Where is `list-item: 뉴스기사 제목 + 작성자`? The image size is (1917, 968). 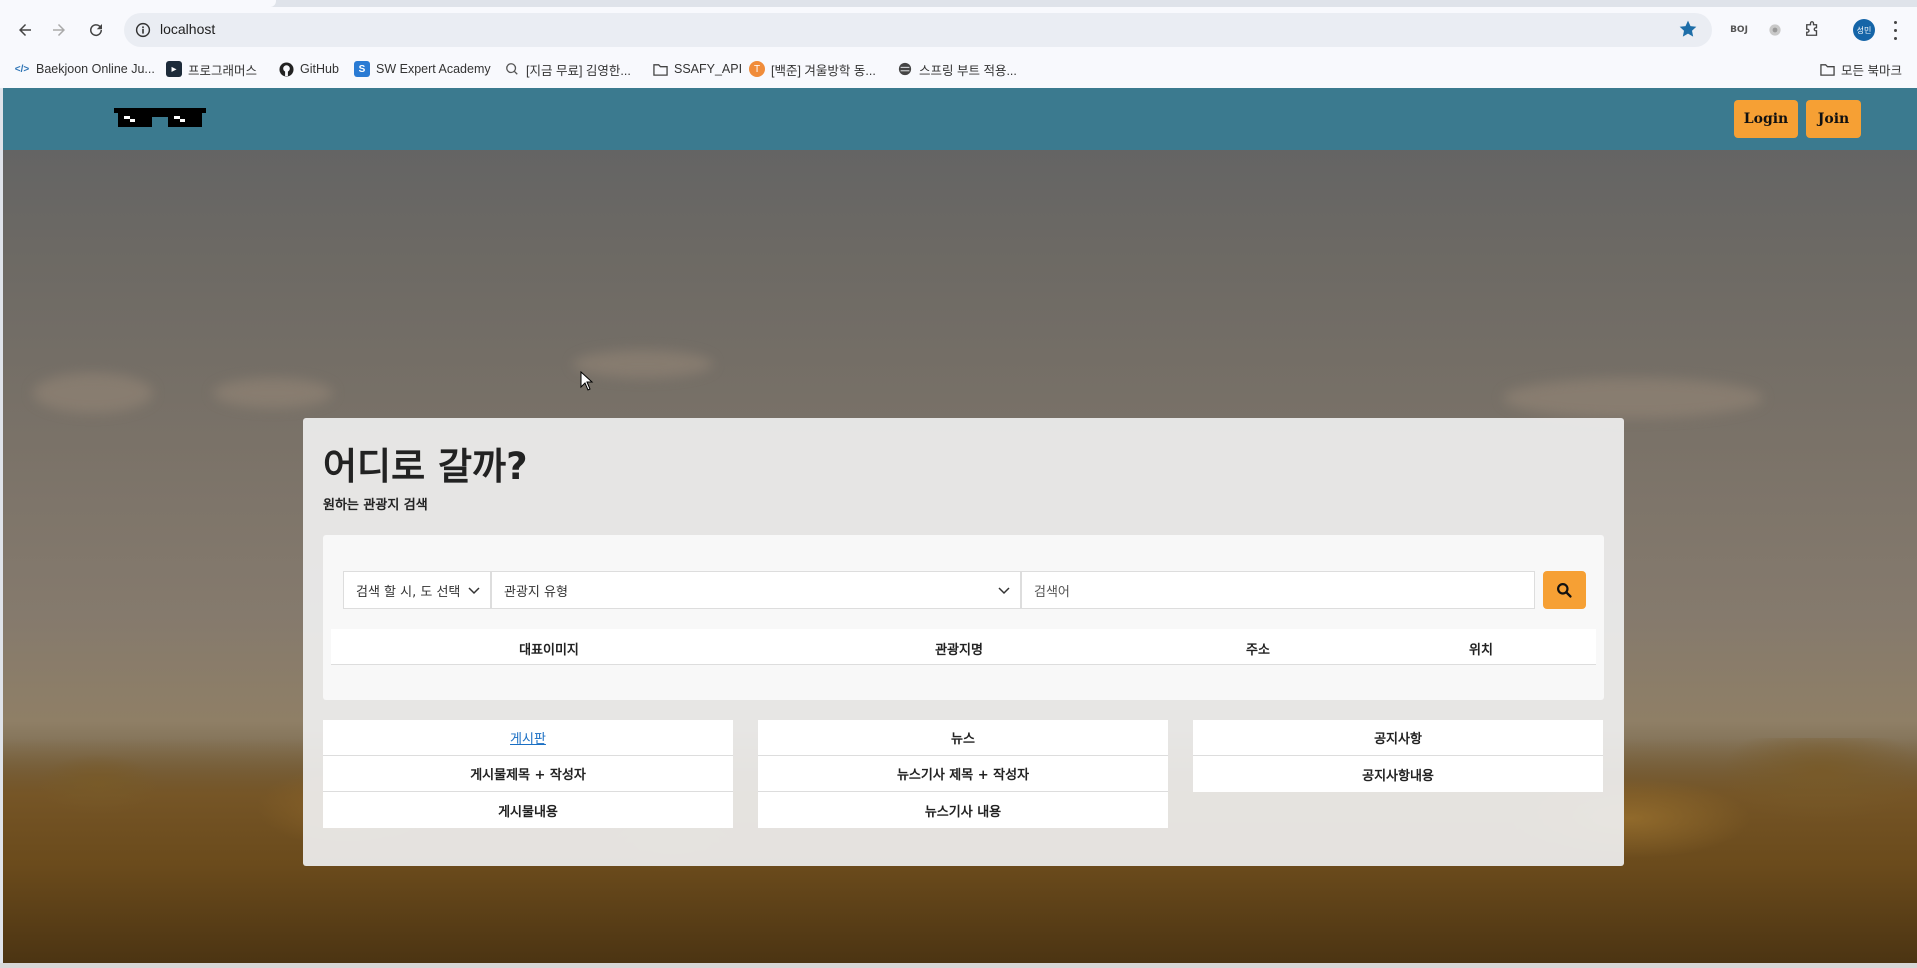
list-item: 뉴스기사 제목 + 작성자 is located at coordinates (963, 774).